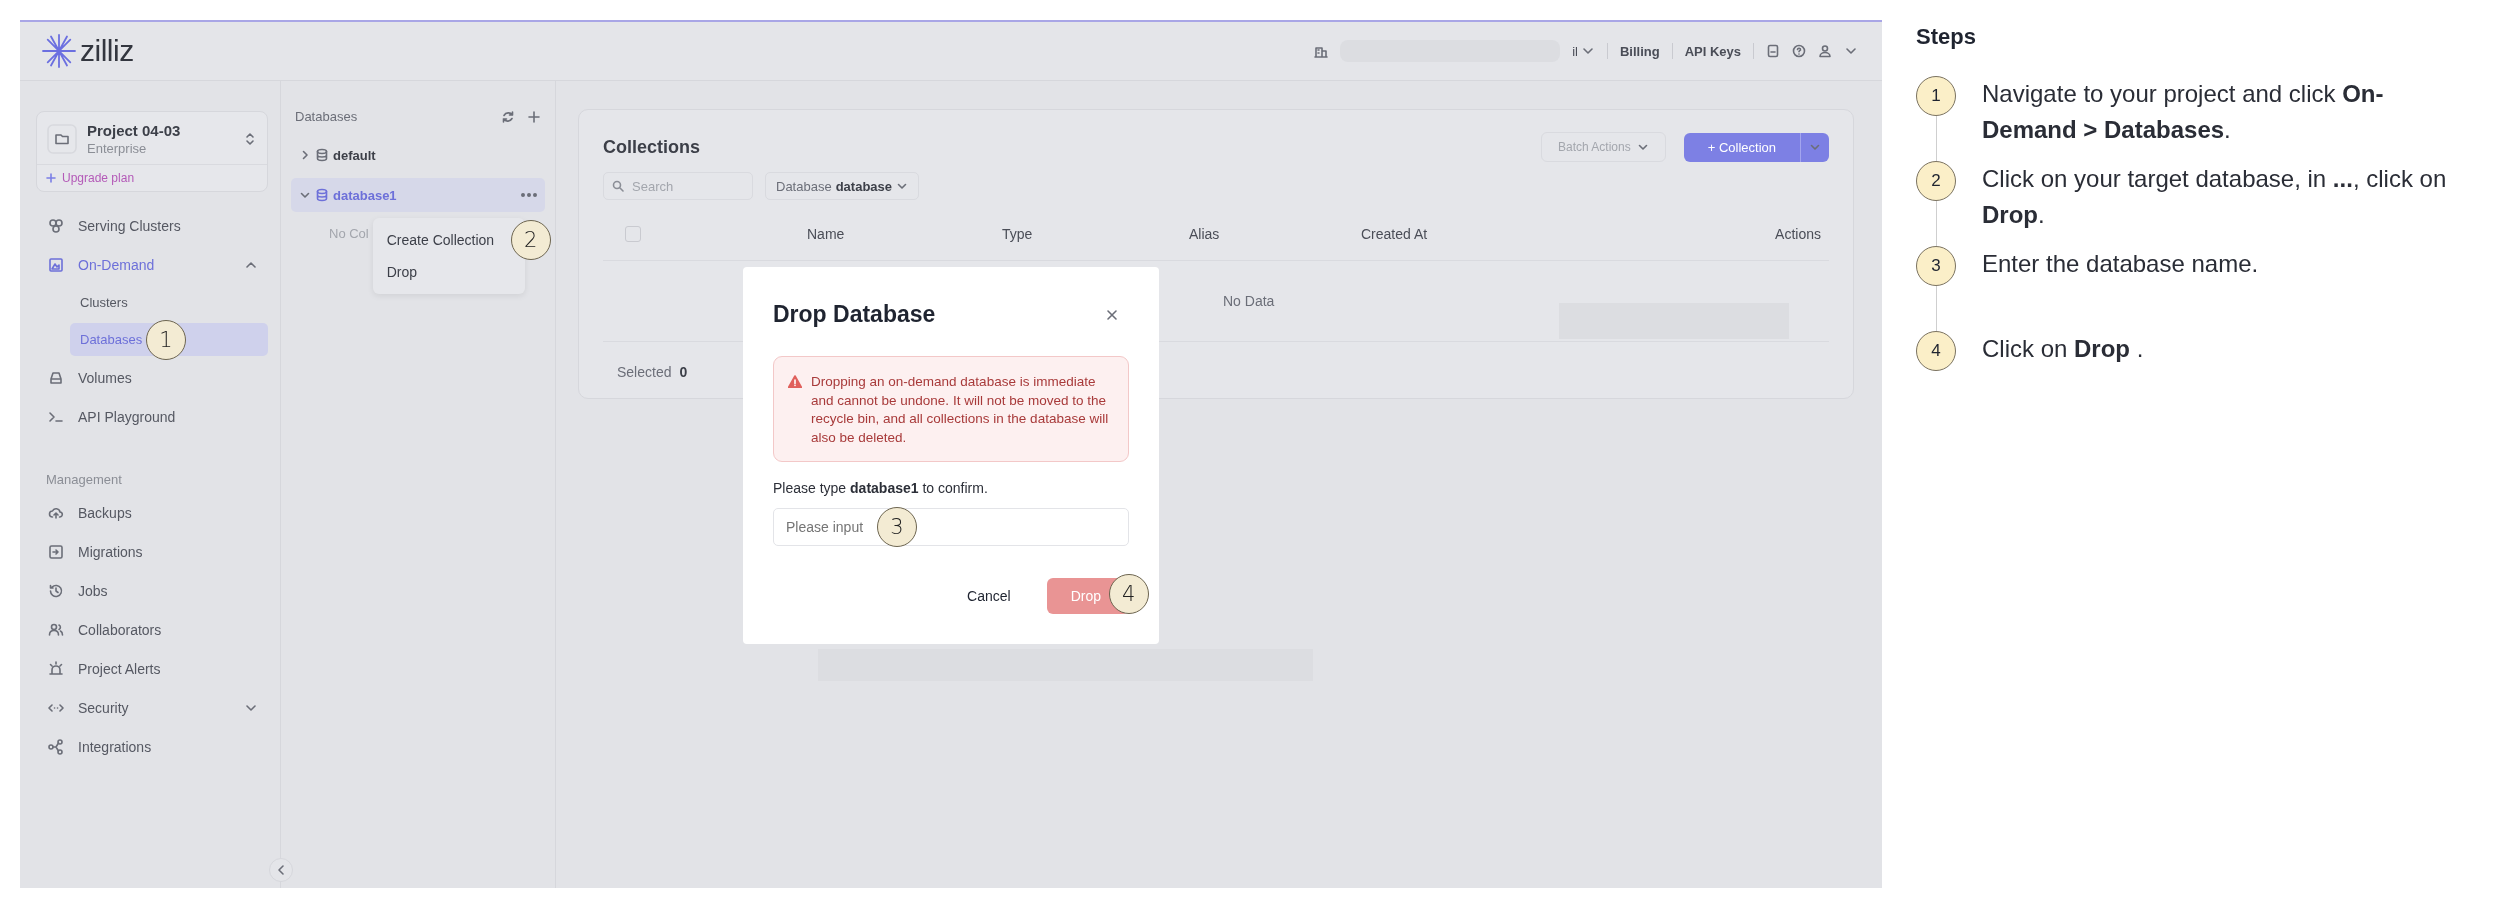  Describe the element at coordinates (1018, 234) in the screenshot. I see `column-header: Type` at that location.